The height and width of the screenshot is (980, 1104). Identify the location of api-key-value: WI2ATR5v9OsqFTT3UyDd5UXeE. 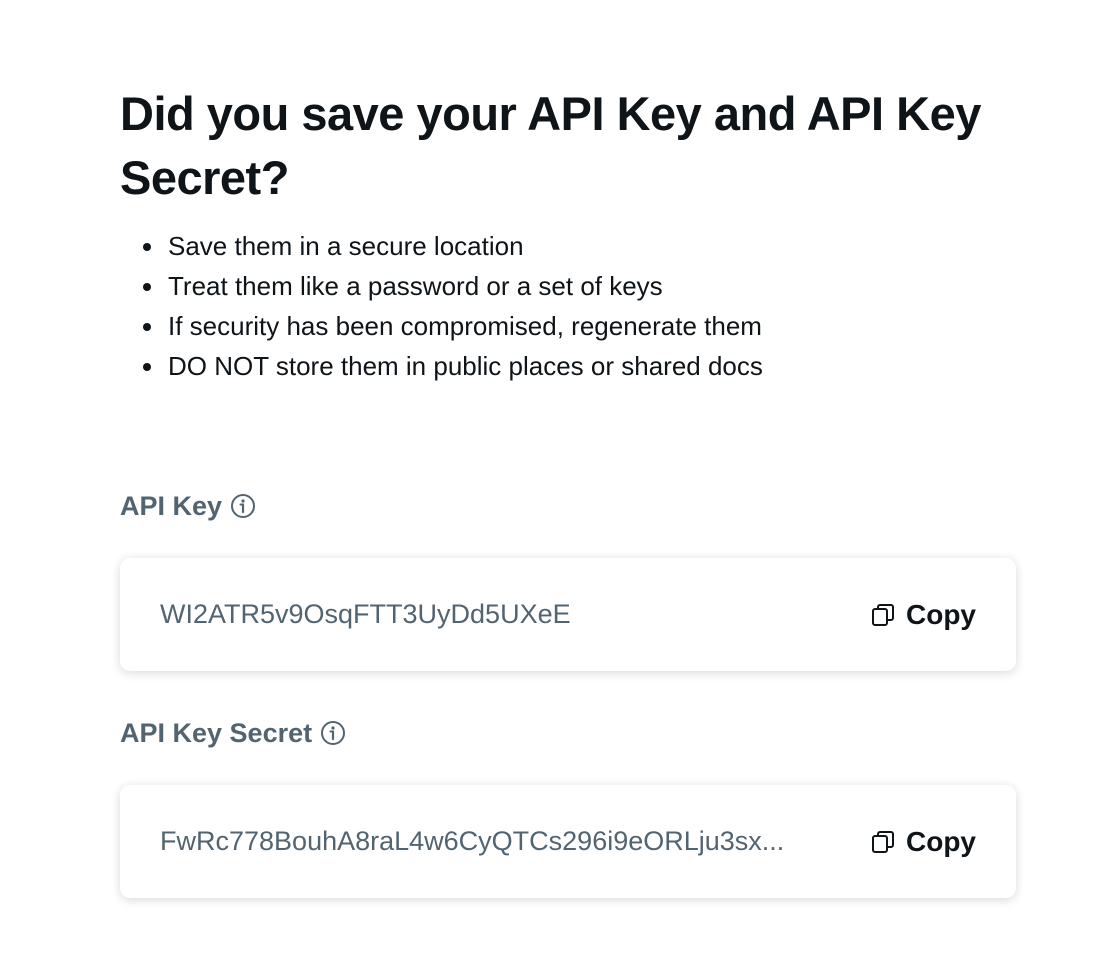
(365, 614).